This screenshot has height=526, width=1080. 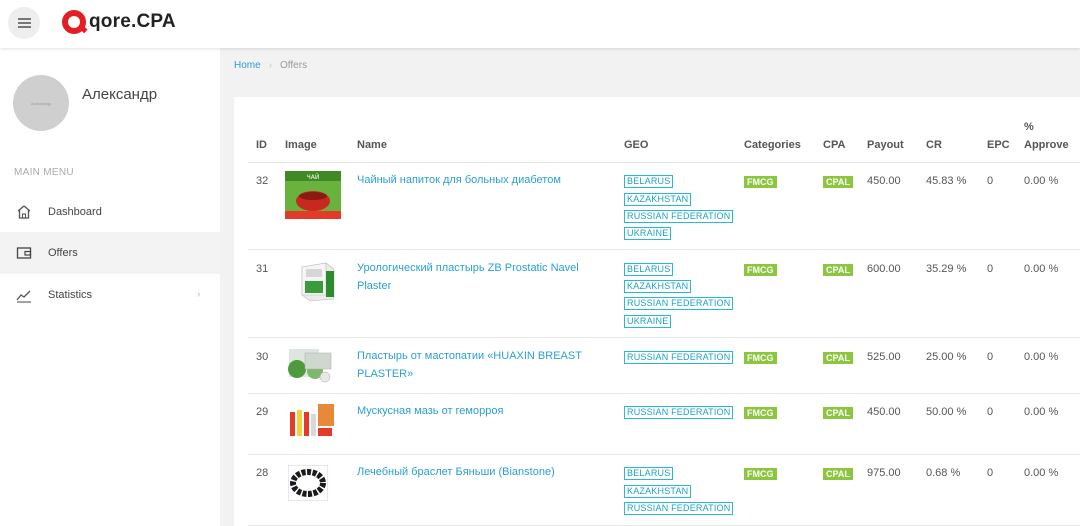 What do you see at coordinates (301, 145) in the screenshot?
I see `column-header-image: Image` at bounding box center [301, 145].